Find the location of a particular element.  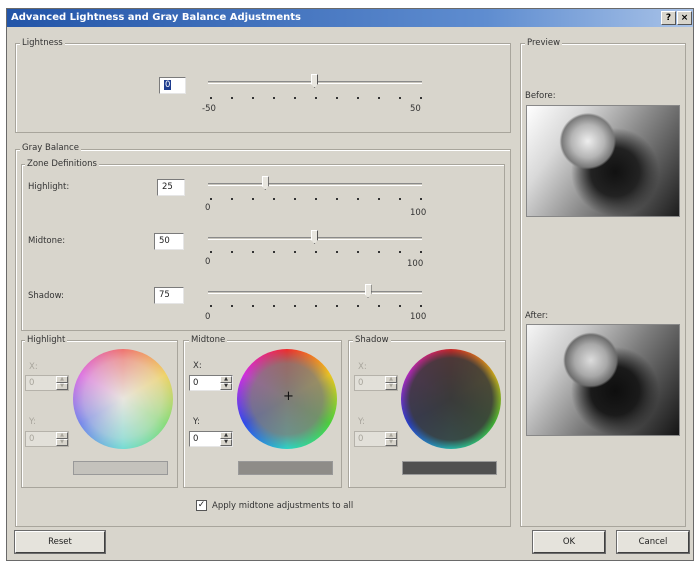

lightness-value: 0 is located at coordinates (168, 85).